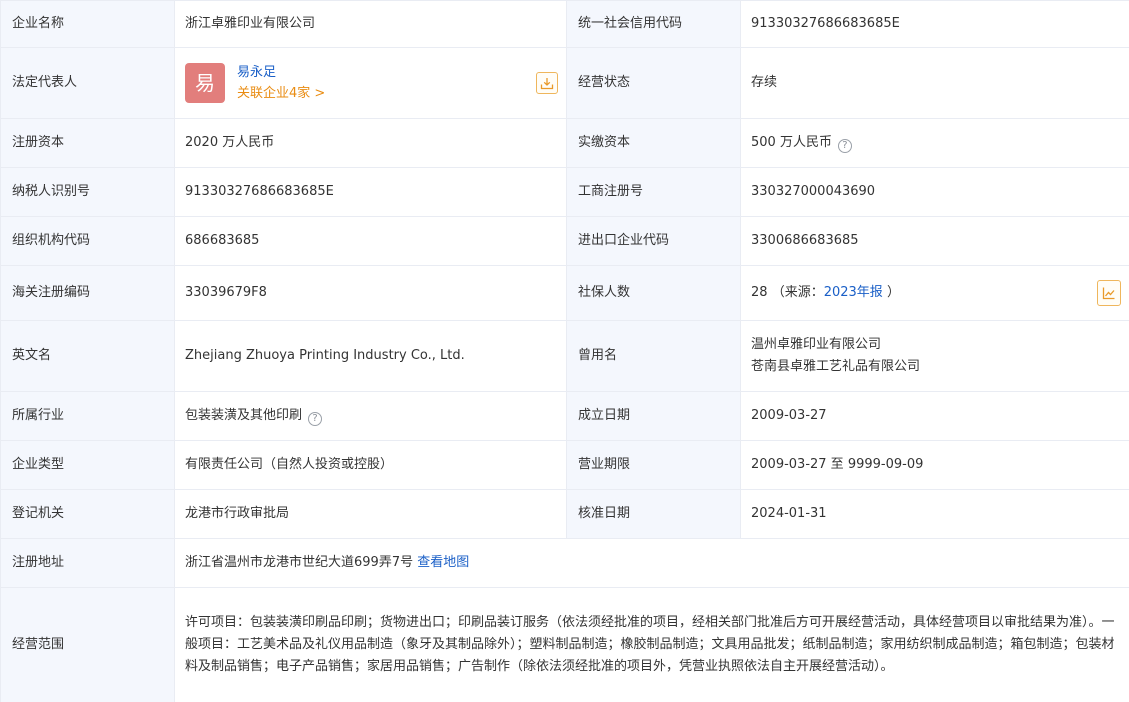  What do you see at coordinates (653, 192) in the screenshot?
I see `label-business-reg-no: 工商注册号` at bounding box center [653, 192].